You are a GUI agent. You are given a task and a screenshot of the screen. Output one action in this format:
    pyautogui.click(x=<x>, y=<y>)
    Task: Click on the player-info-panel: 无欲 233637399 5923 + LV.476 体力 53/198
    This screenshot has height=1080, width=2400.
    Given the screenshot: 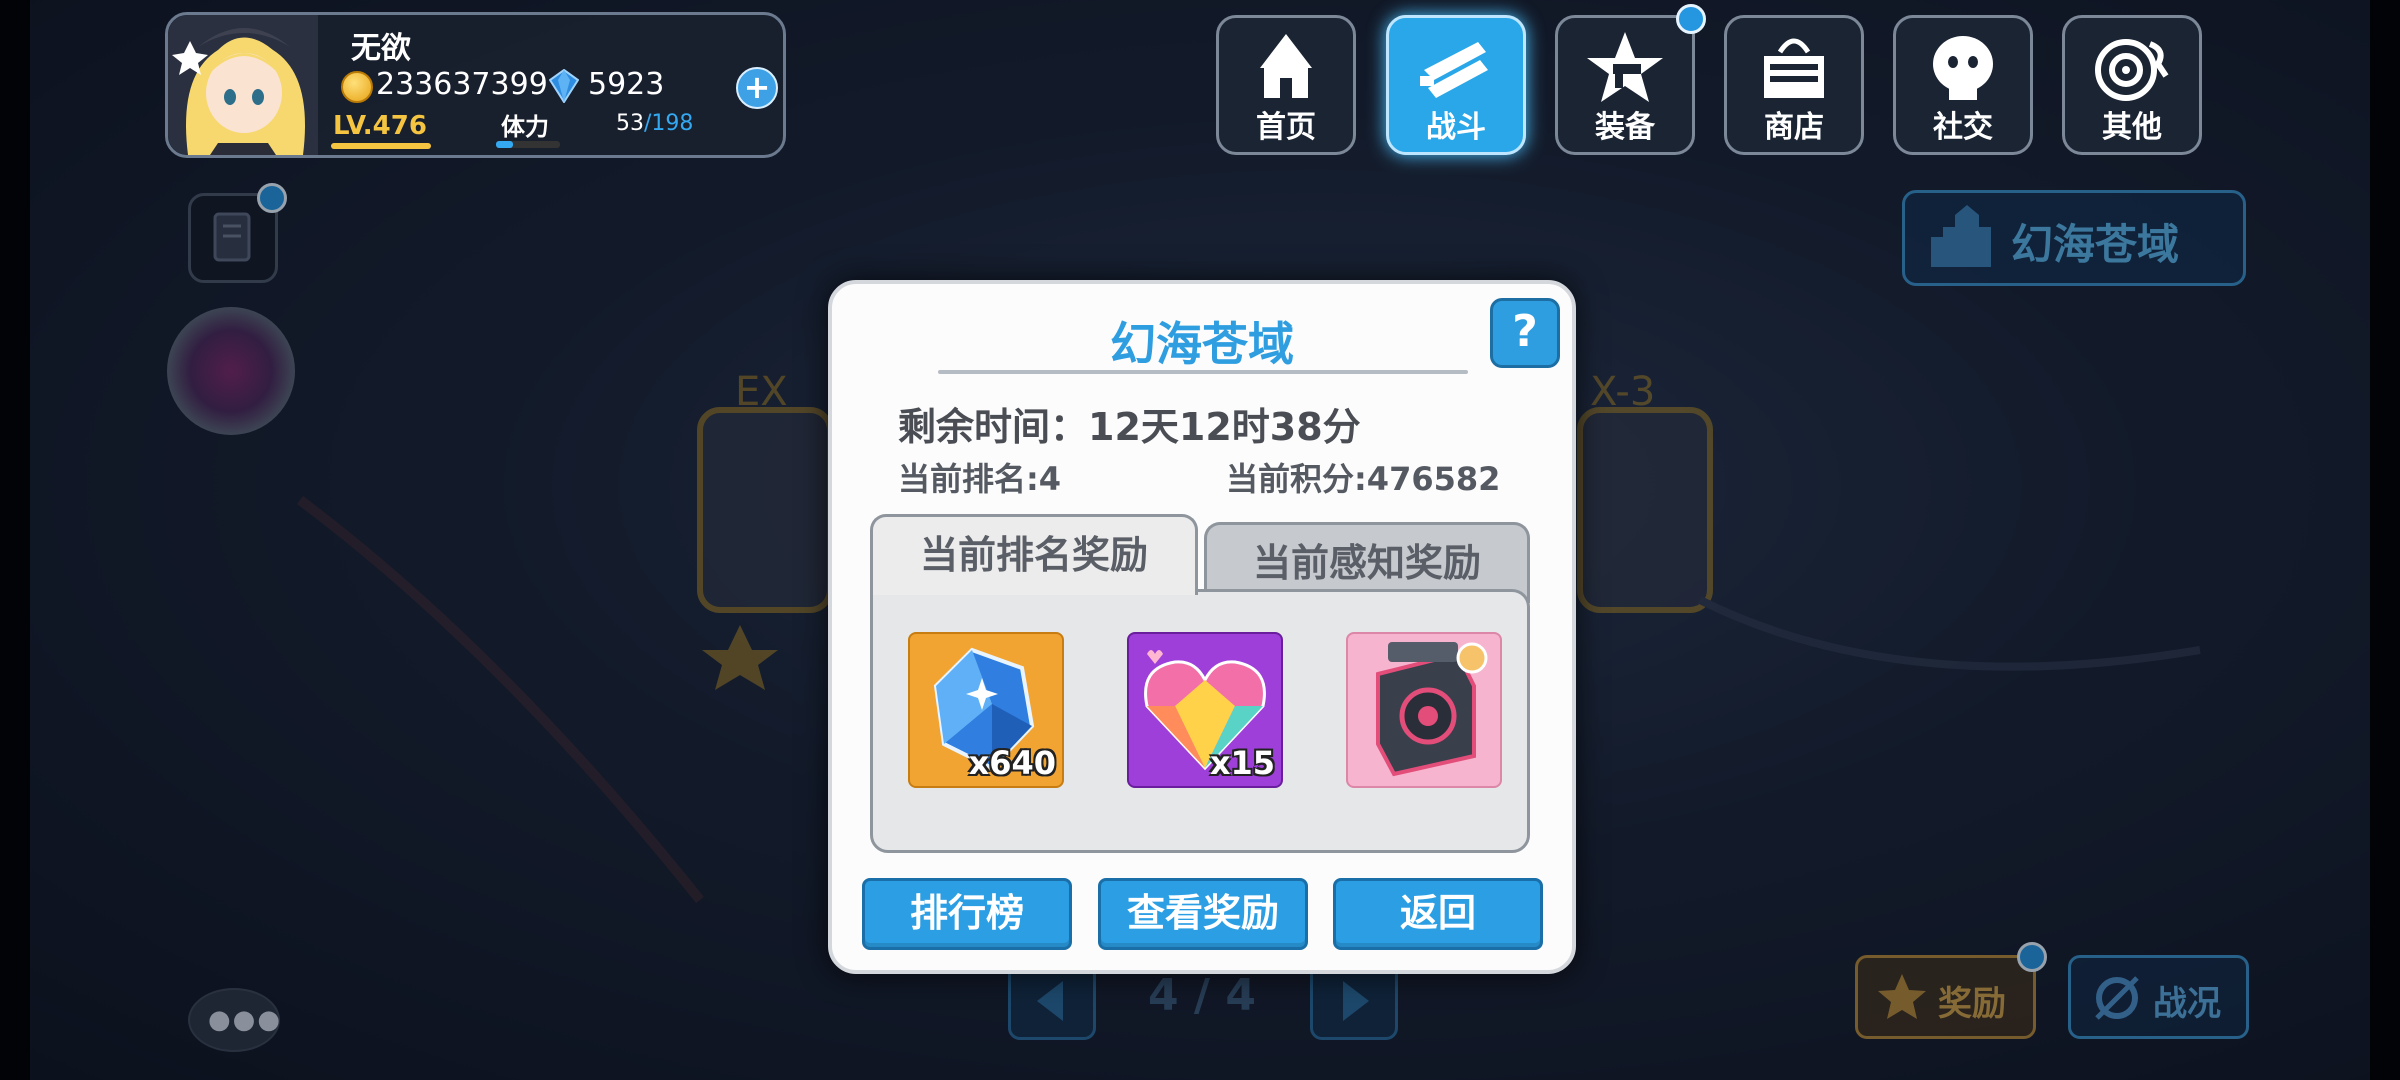 What is the action you would take?
    pyautogui.click(x=475, y=85)
    